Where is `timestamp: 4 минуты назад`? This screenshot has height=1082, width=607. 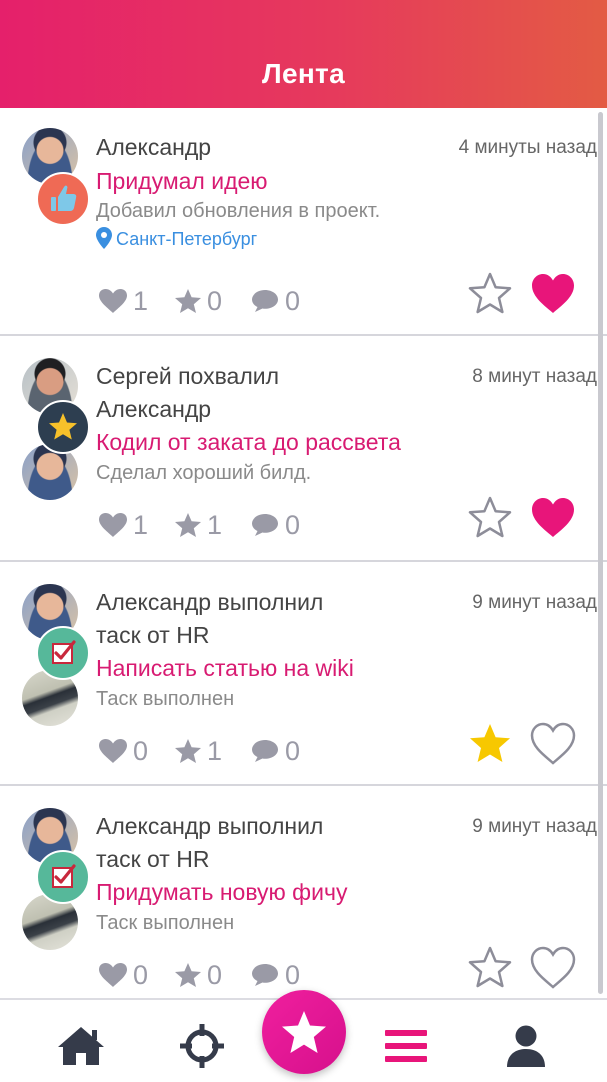
timestamp: 4 минуты назад is located at coordinates (527, 147).